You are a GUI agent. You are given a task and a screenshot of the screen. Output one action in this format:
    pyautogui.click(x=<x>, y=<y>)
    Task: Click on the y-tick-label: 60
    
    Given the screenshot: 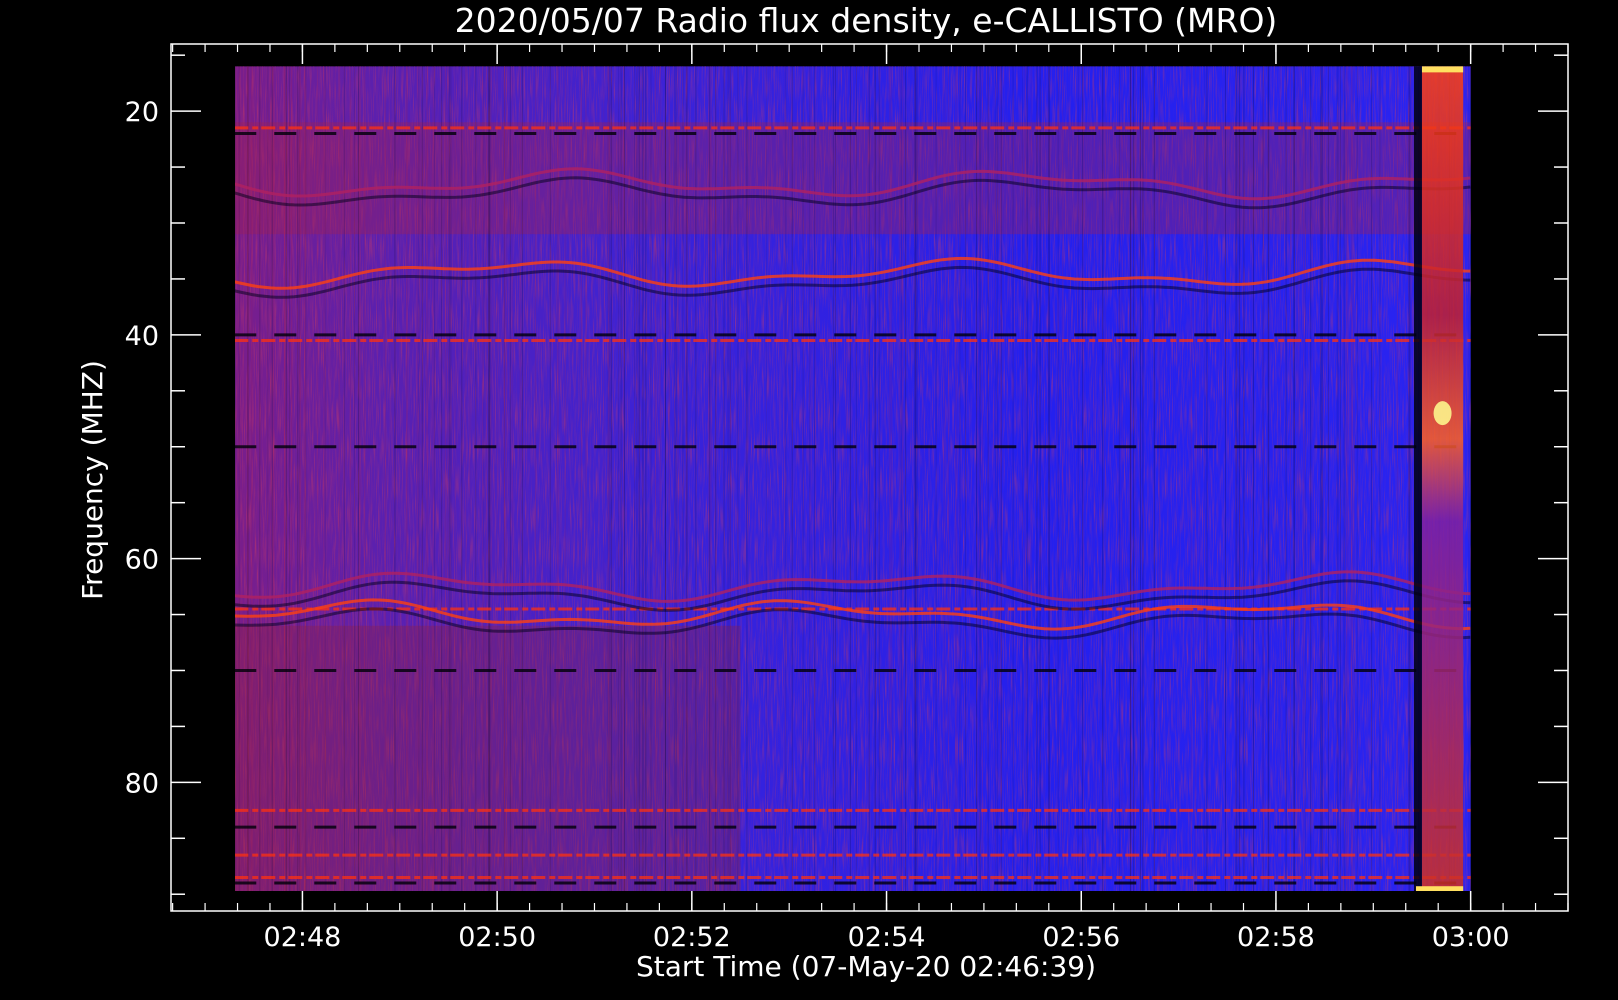 What is the action you would take?
    pyautogui.click(x=142, y=560)
    